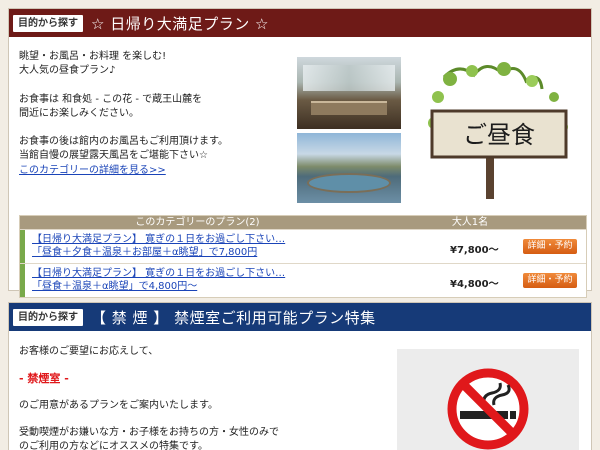 The image size is (600, 450). I want to click on category-details-link: このカテゴリーの詳細を見る>>, so click(154, 171).